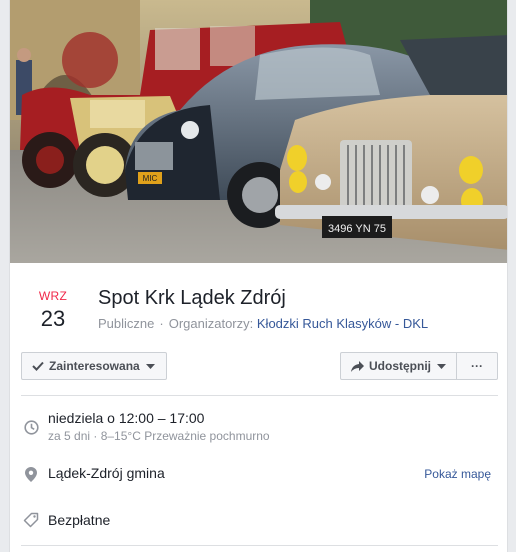 Image resolution: width=516 pixels, height=552 pixels. What do you see at coordinates (31, 474) in the screenshot?
I see `map-pin-icon` at bounding box center [31, 474].